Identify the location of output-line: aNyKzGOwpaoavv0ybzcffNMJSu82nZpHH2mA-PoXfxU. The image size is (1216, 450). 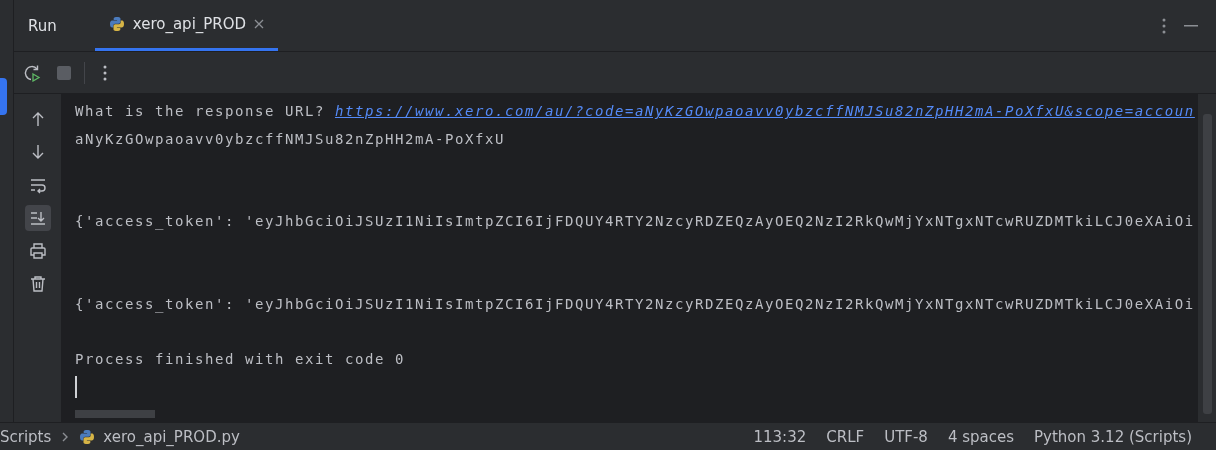
(290, 138).